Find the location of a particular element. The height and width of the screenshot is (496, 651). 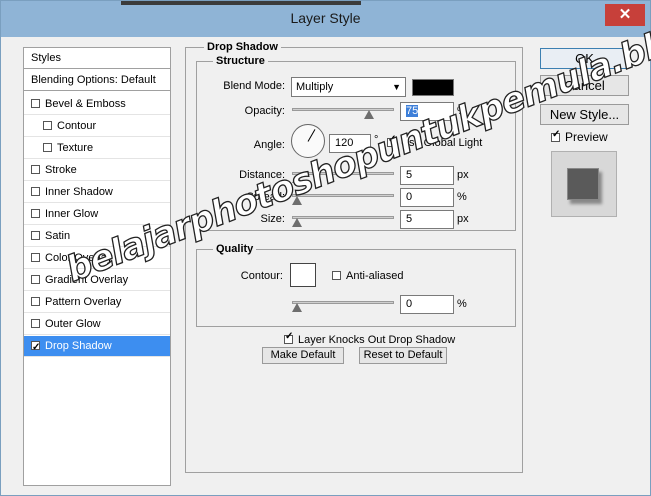

spread-input: 0 is located at coordinates (427, 197).